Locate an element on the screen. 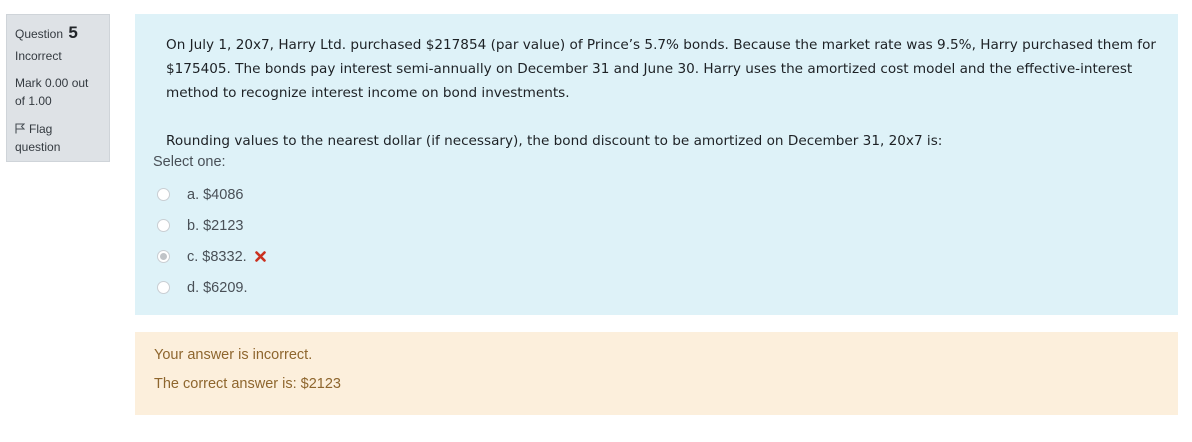  answer-option-c-label: c. $8332. is located at coordinates (217, 257).